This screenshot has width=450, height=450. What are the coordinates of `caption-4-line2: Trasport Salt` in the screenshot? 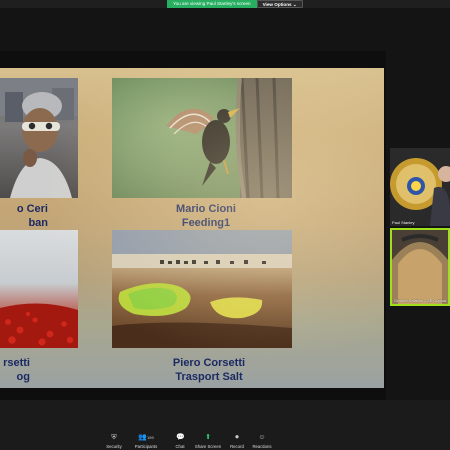 It's located at (209, 377).